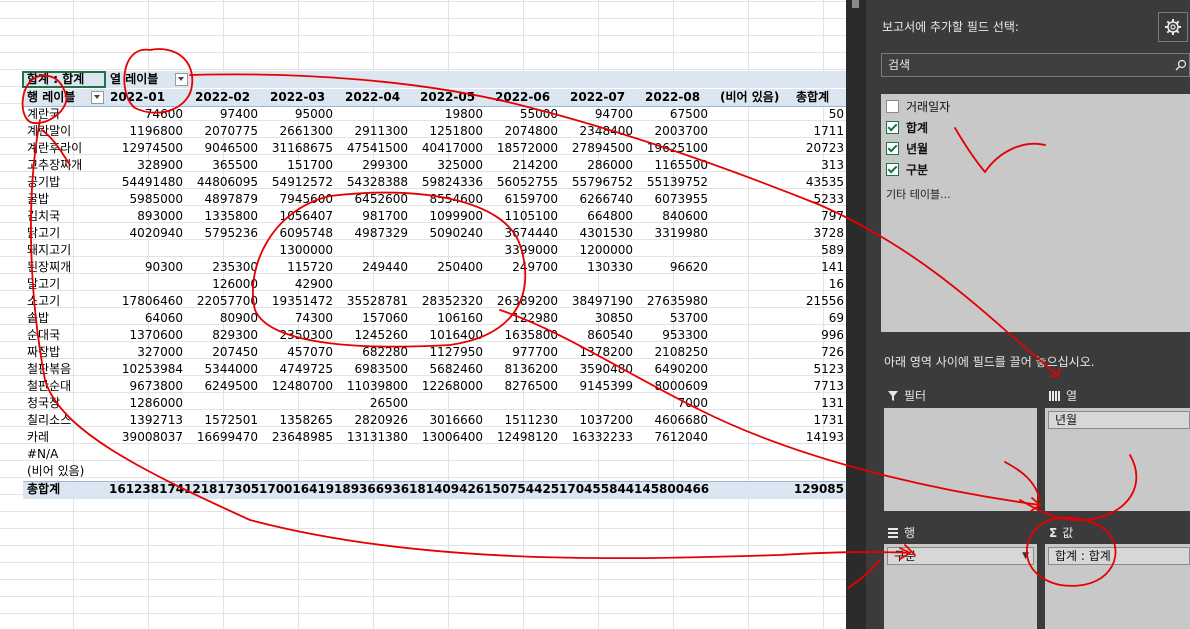 This screenshot has width=1190, height=629. What do you see at coordinates (371, 199) in the screenshot?
I see `value-cell: 6452600` at bounding box center [371, 199].